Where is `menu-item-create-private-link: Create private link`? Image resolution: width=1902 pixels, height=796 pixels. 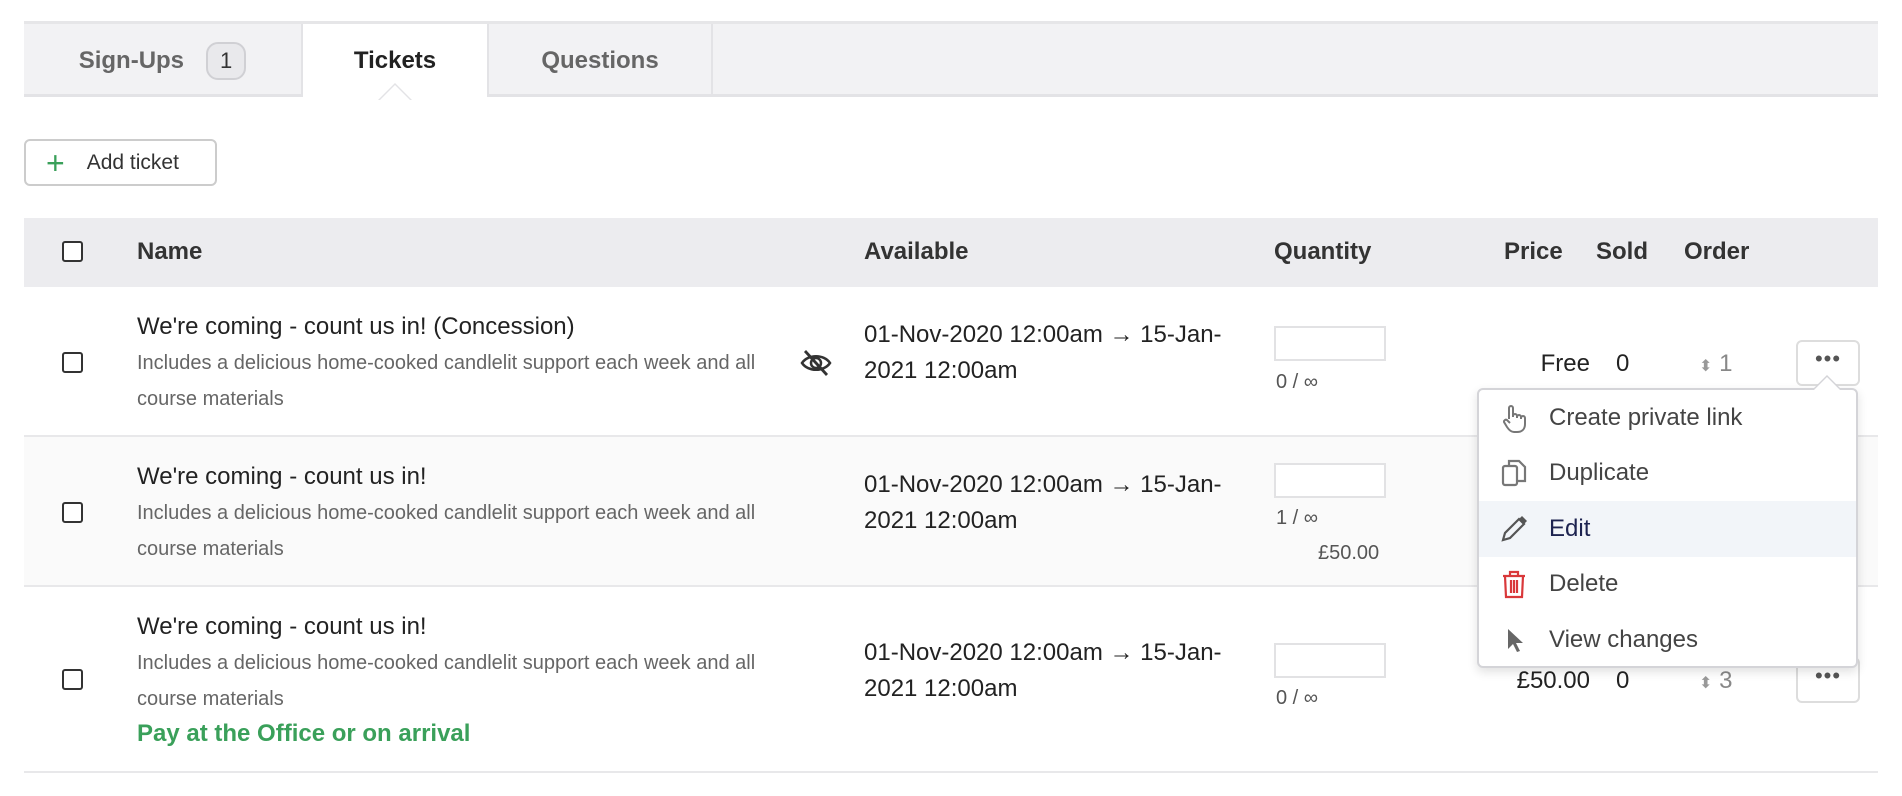 menu-item-create-private-link: Create private link is located at coordinates (1667, 418).